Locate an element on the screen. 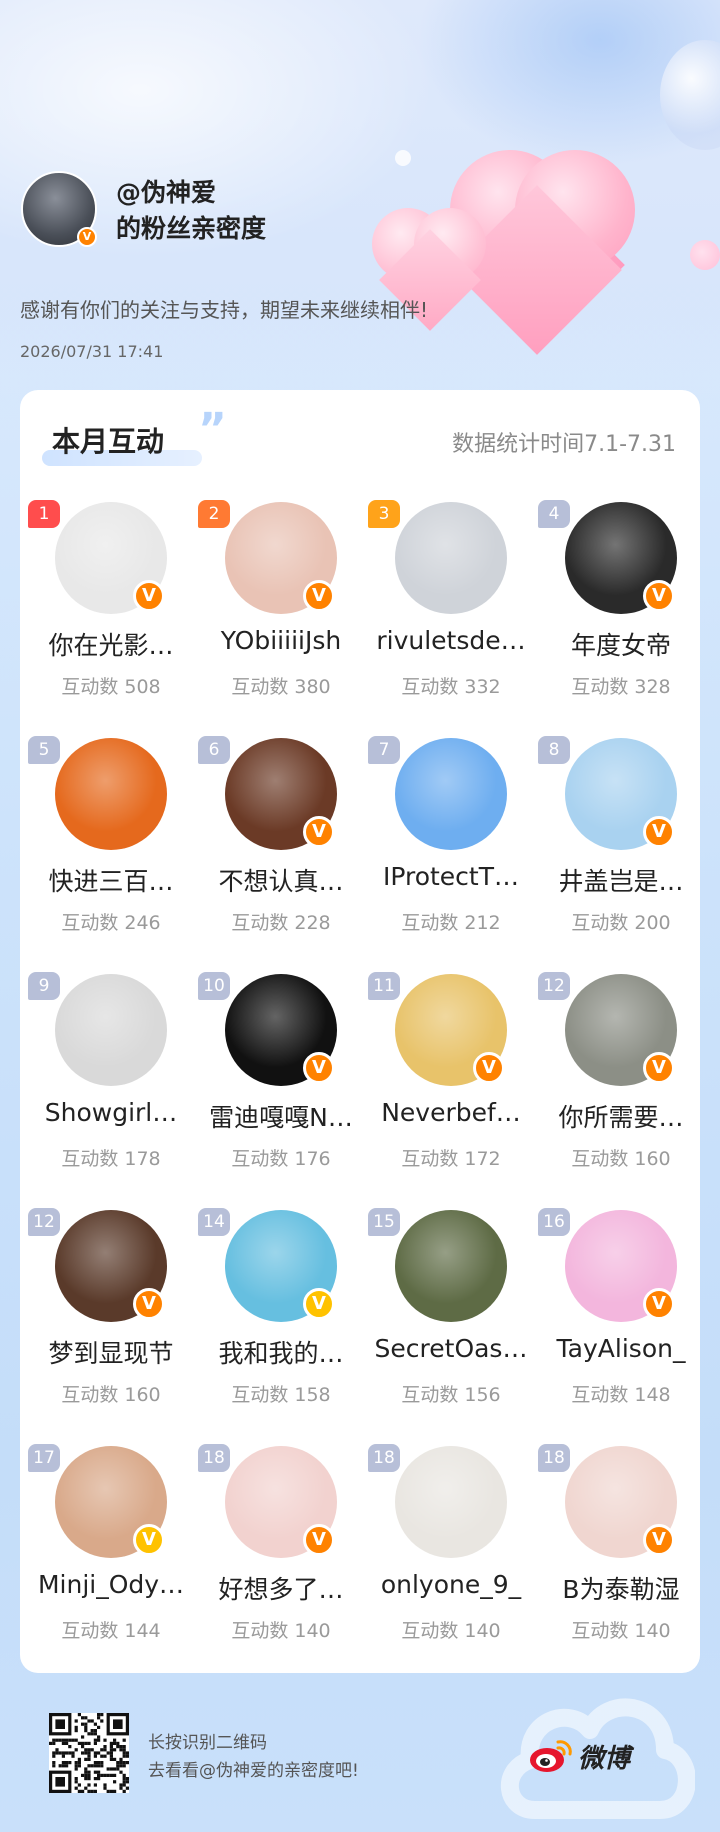 Image resolution: width=720 pixels, height=1832 pixels. fan-item: 16 V TayAlison_ 互动数 148 is located at coordinates (621, 1327).